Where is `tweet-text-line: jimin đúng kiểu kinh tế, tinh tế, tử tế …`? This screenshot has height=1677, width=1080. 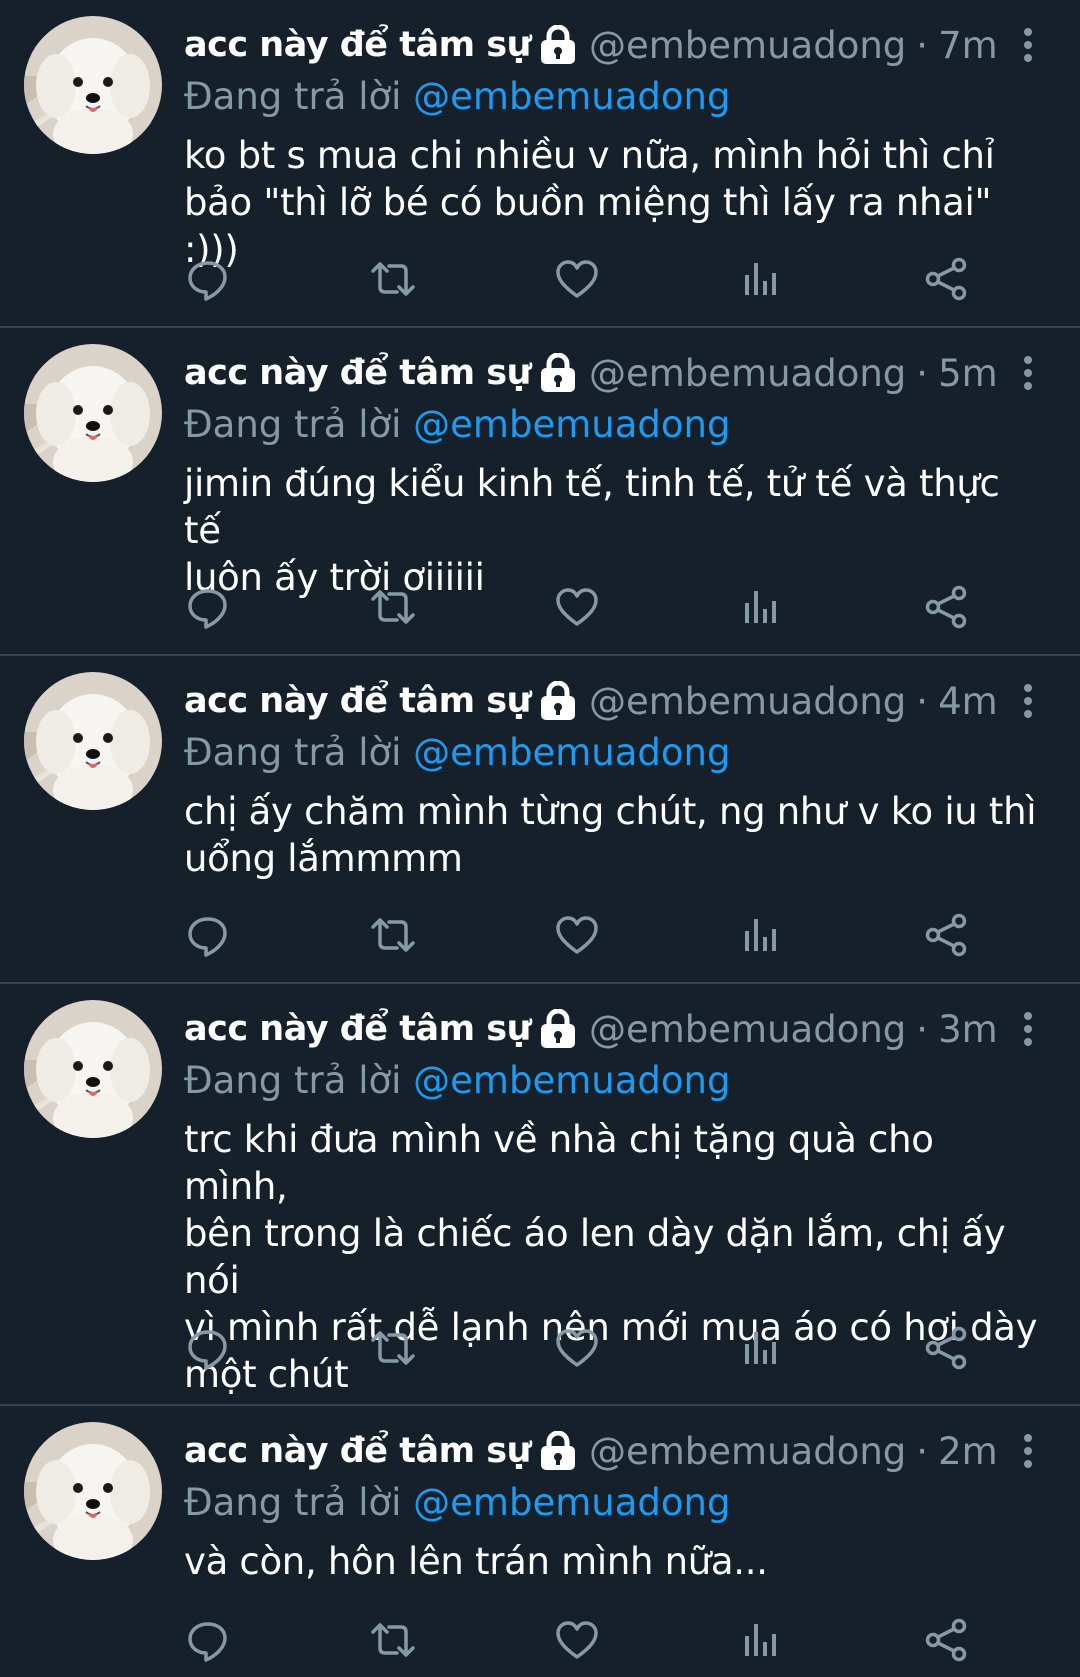 tweet-text-line: jimin đúng kiểu kinh tế, tinh tế, tử tế … is located at coordinates (592, 507).